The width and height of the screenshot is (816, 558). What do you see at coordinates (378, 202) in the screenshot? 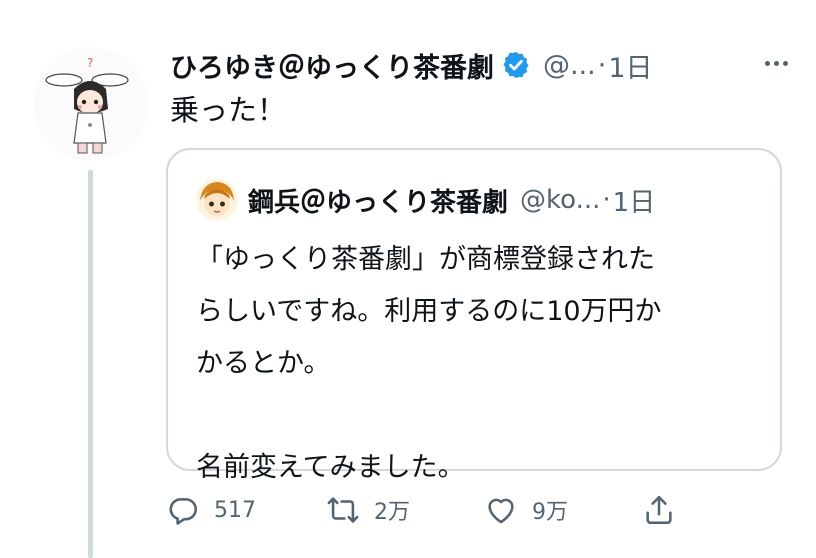
I see `quote-author-name: 鋼兵＠ゆっくり茶番劇` at bounding box center [378, 202].